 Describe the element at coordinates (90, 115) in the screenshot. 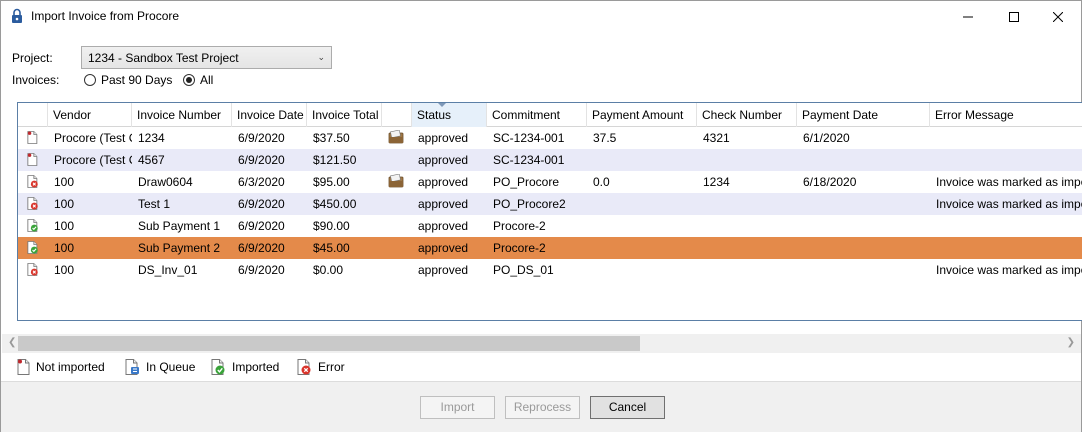

I see `header-vendor: Vendor` at that location.